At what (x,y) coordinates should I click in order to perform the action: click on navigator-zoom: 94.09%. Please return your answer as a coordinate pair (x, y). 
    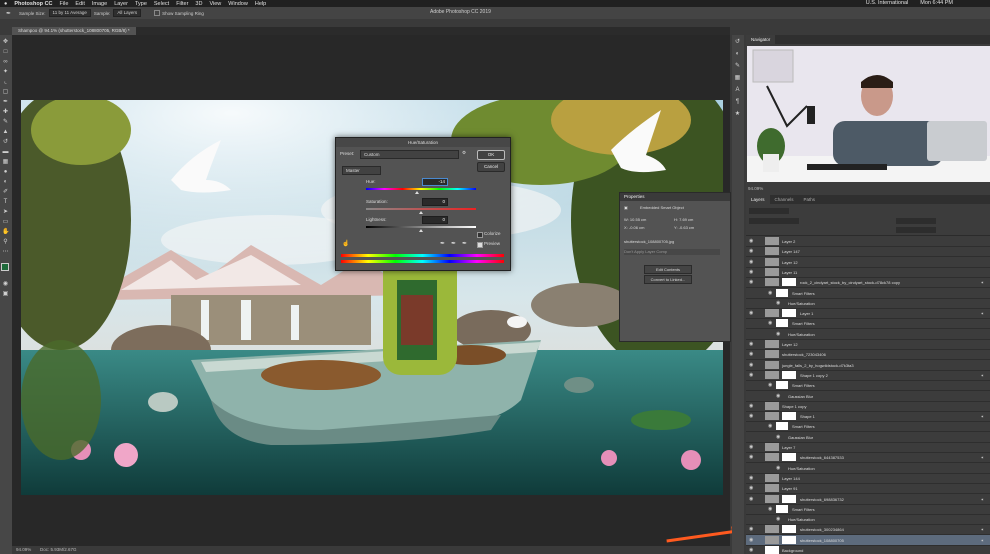
    Looking at the image, I should click on (755, 188).